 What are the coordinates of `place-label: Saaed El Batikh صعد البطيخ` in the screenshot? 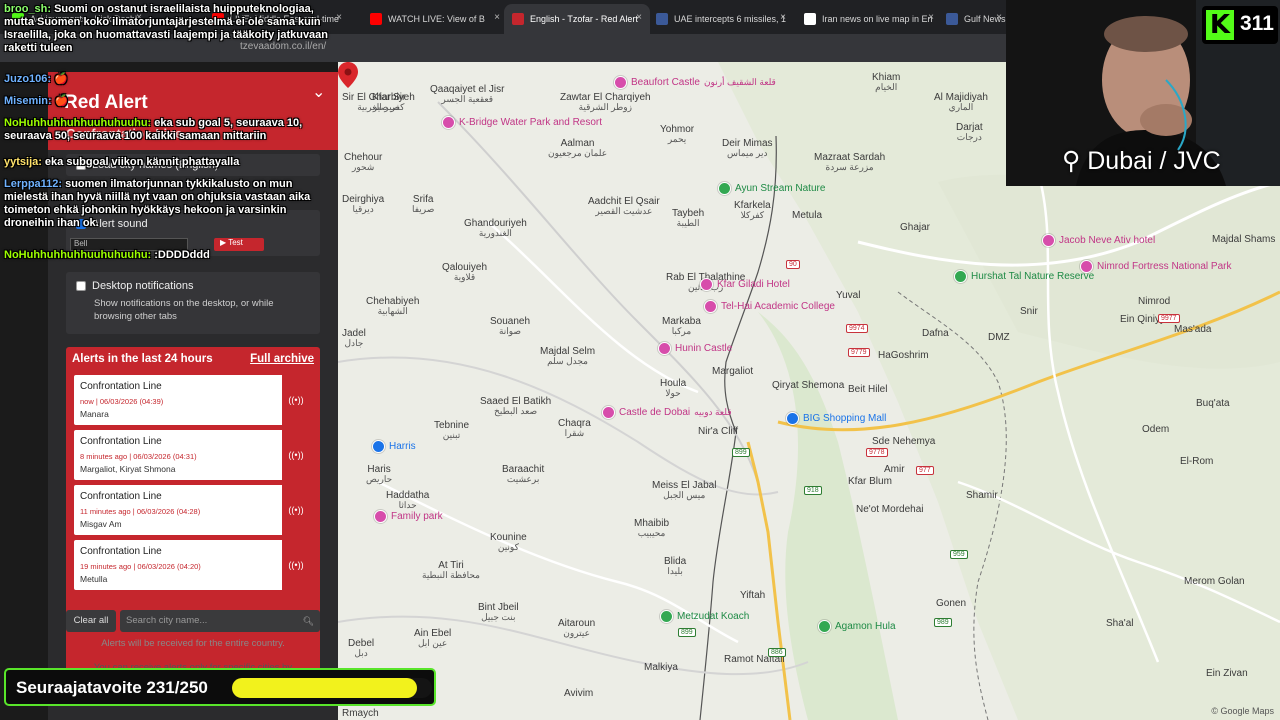 It's located at (515, 406).